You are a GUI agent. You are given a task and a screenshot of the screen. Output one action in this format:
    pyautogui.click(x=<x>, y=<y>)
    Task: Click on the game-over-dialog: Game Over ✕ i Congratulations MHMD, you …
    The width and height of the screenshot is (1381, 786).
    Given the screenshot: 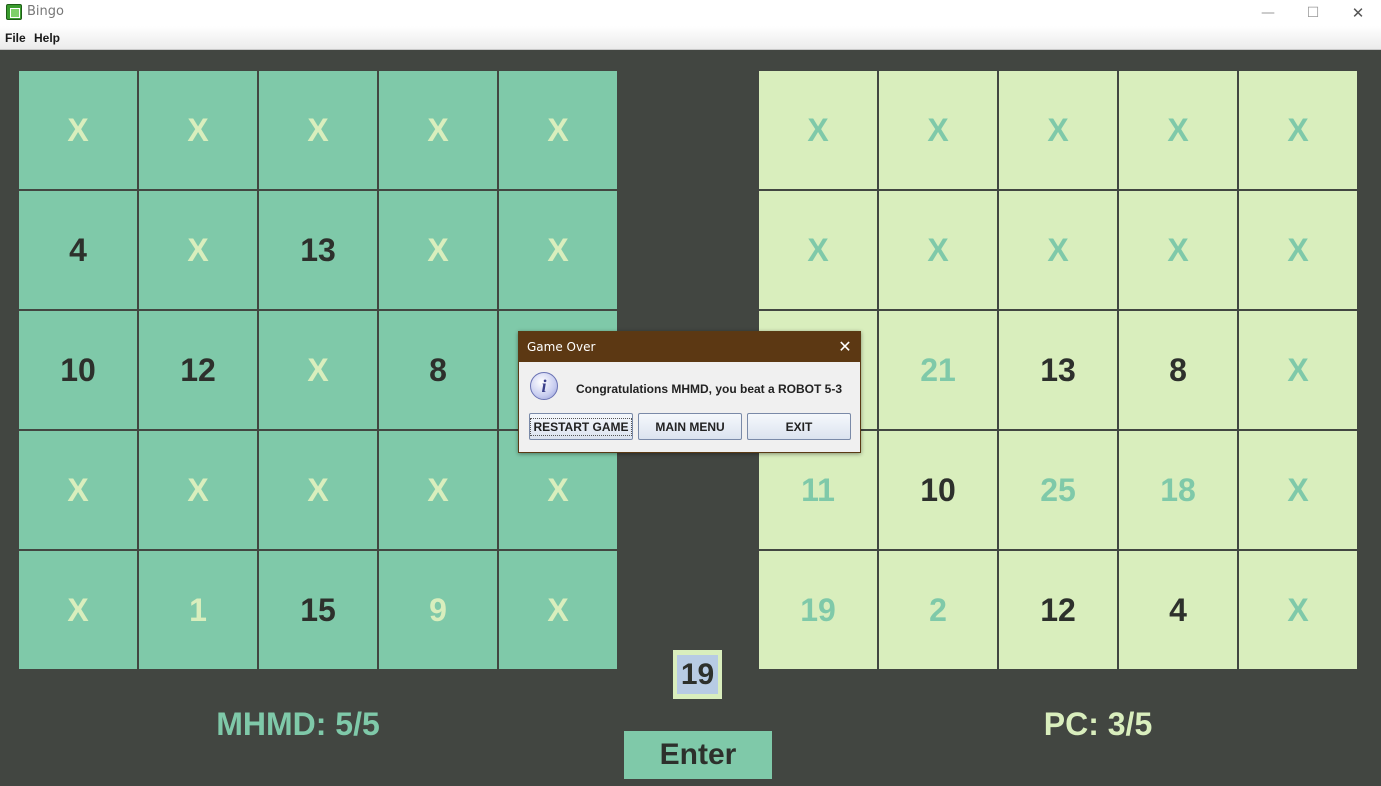 What is the action you would take?
    pyautogui.click(x=689, y=392)
    